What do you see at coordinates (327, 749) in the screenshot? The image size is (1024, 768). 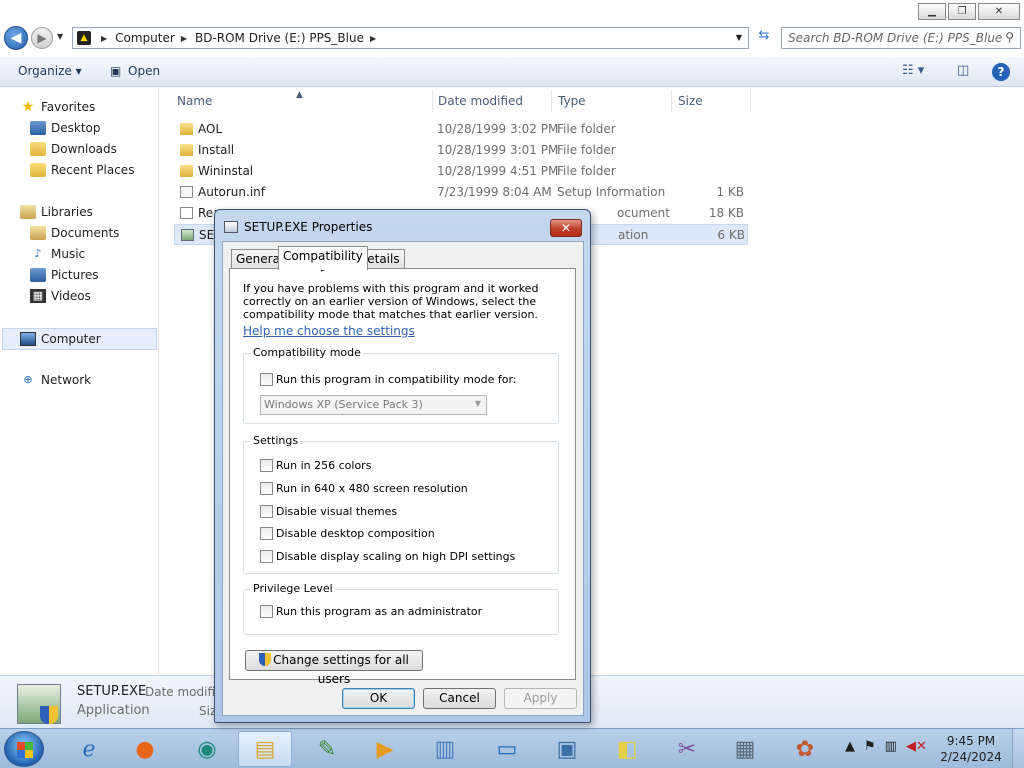 I see `task-app-icon: ✎` at bounding box center [327, 749].